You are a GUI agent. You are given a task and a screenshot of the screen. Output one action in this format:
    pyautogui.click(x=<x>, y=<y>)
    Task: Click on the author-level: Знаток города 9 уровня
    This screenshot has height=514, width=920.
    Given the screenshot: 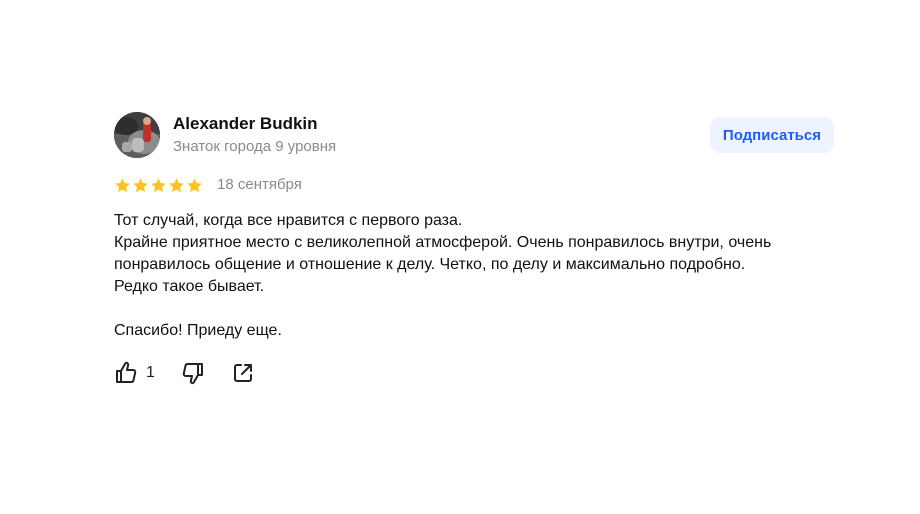 What is the action you would take?
    pyautogui.click(x=255, y=146)
    